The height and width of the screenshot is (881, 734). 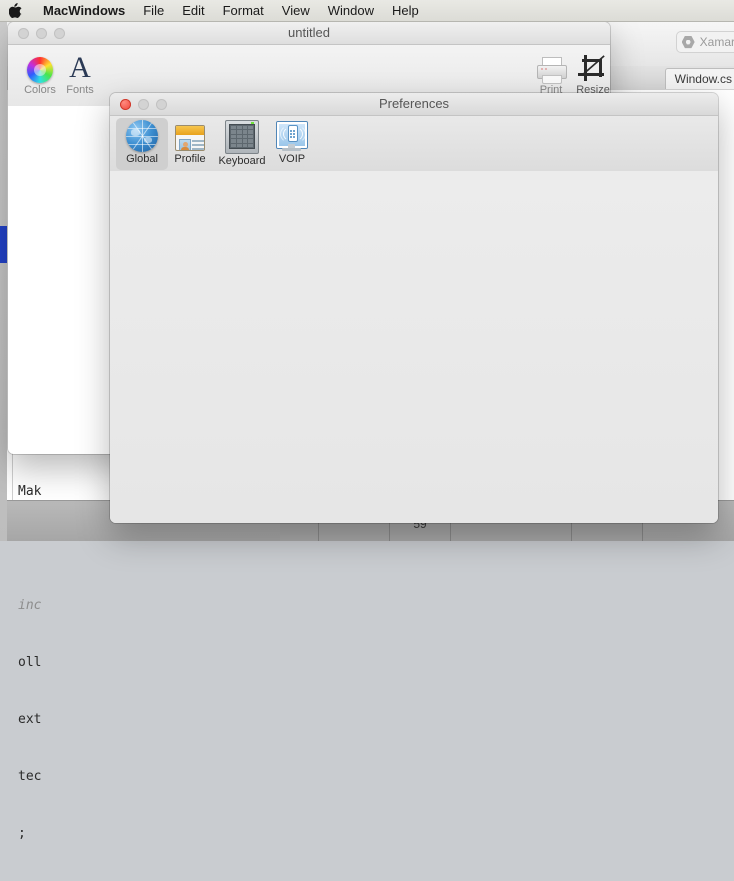 What do you see at coordinates (688, 42) in the screenshot?
I see `xamarin-hexagon-icon` at bounding box center [688, 42].